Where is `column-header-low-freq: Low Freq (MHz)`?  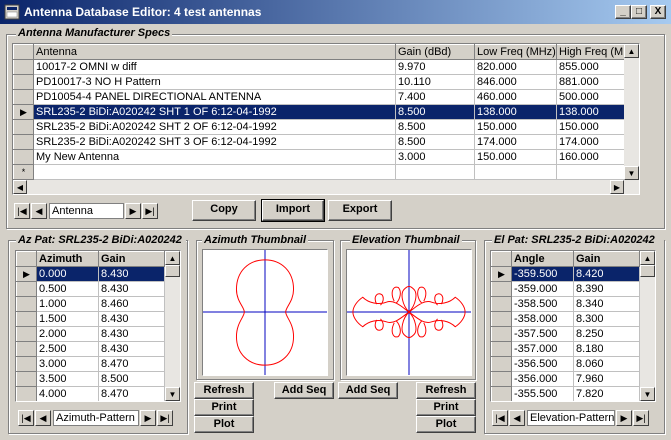 column-header-low-freq: Low Freq (MHz) is located at coordinates (515, 52).